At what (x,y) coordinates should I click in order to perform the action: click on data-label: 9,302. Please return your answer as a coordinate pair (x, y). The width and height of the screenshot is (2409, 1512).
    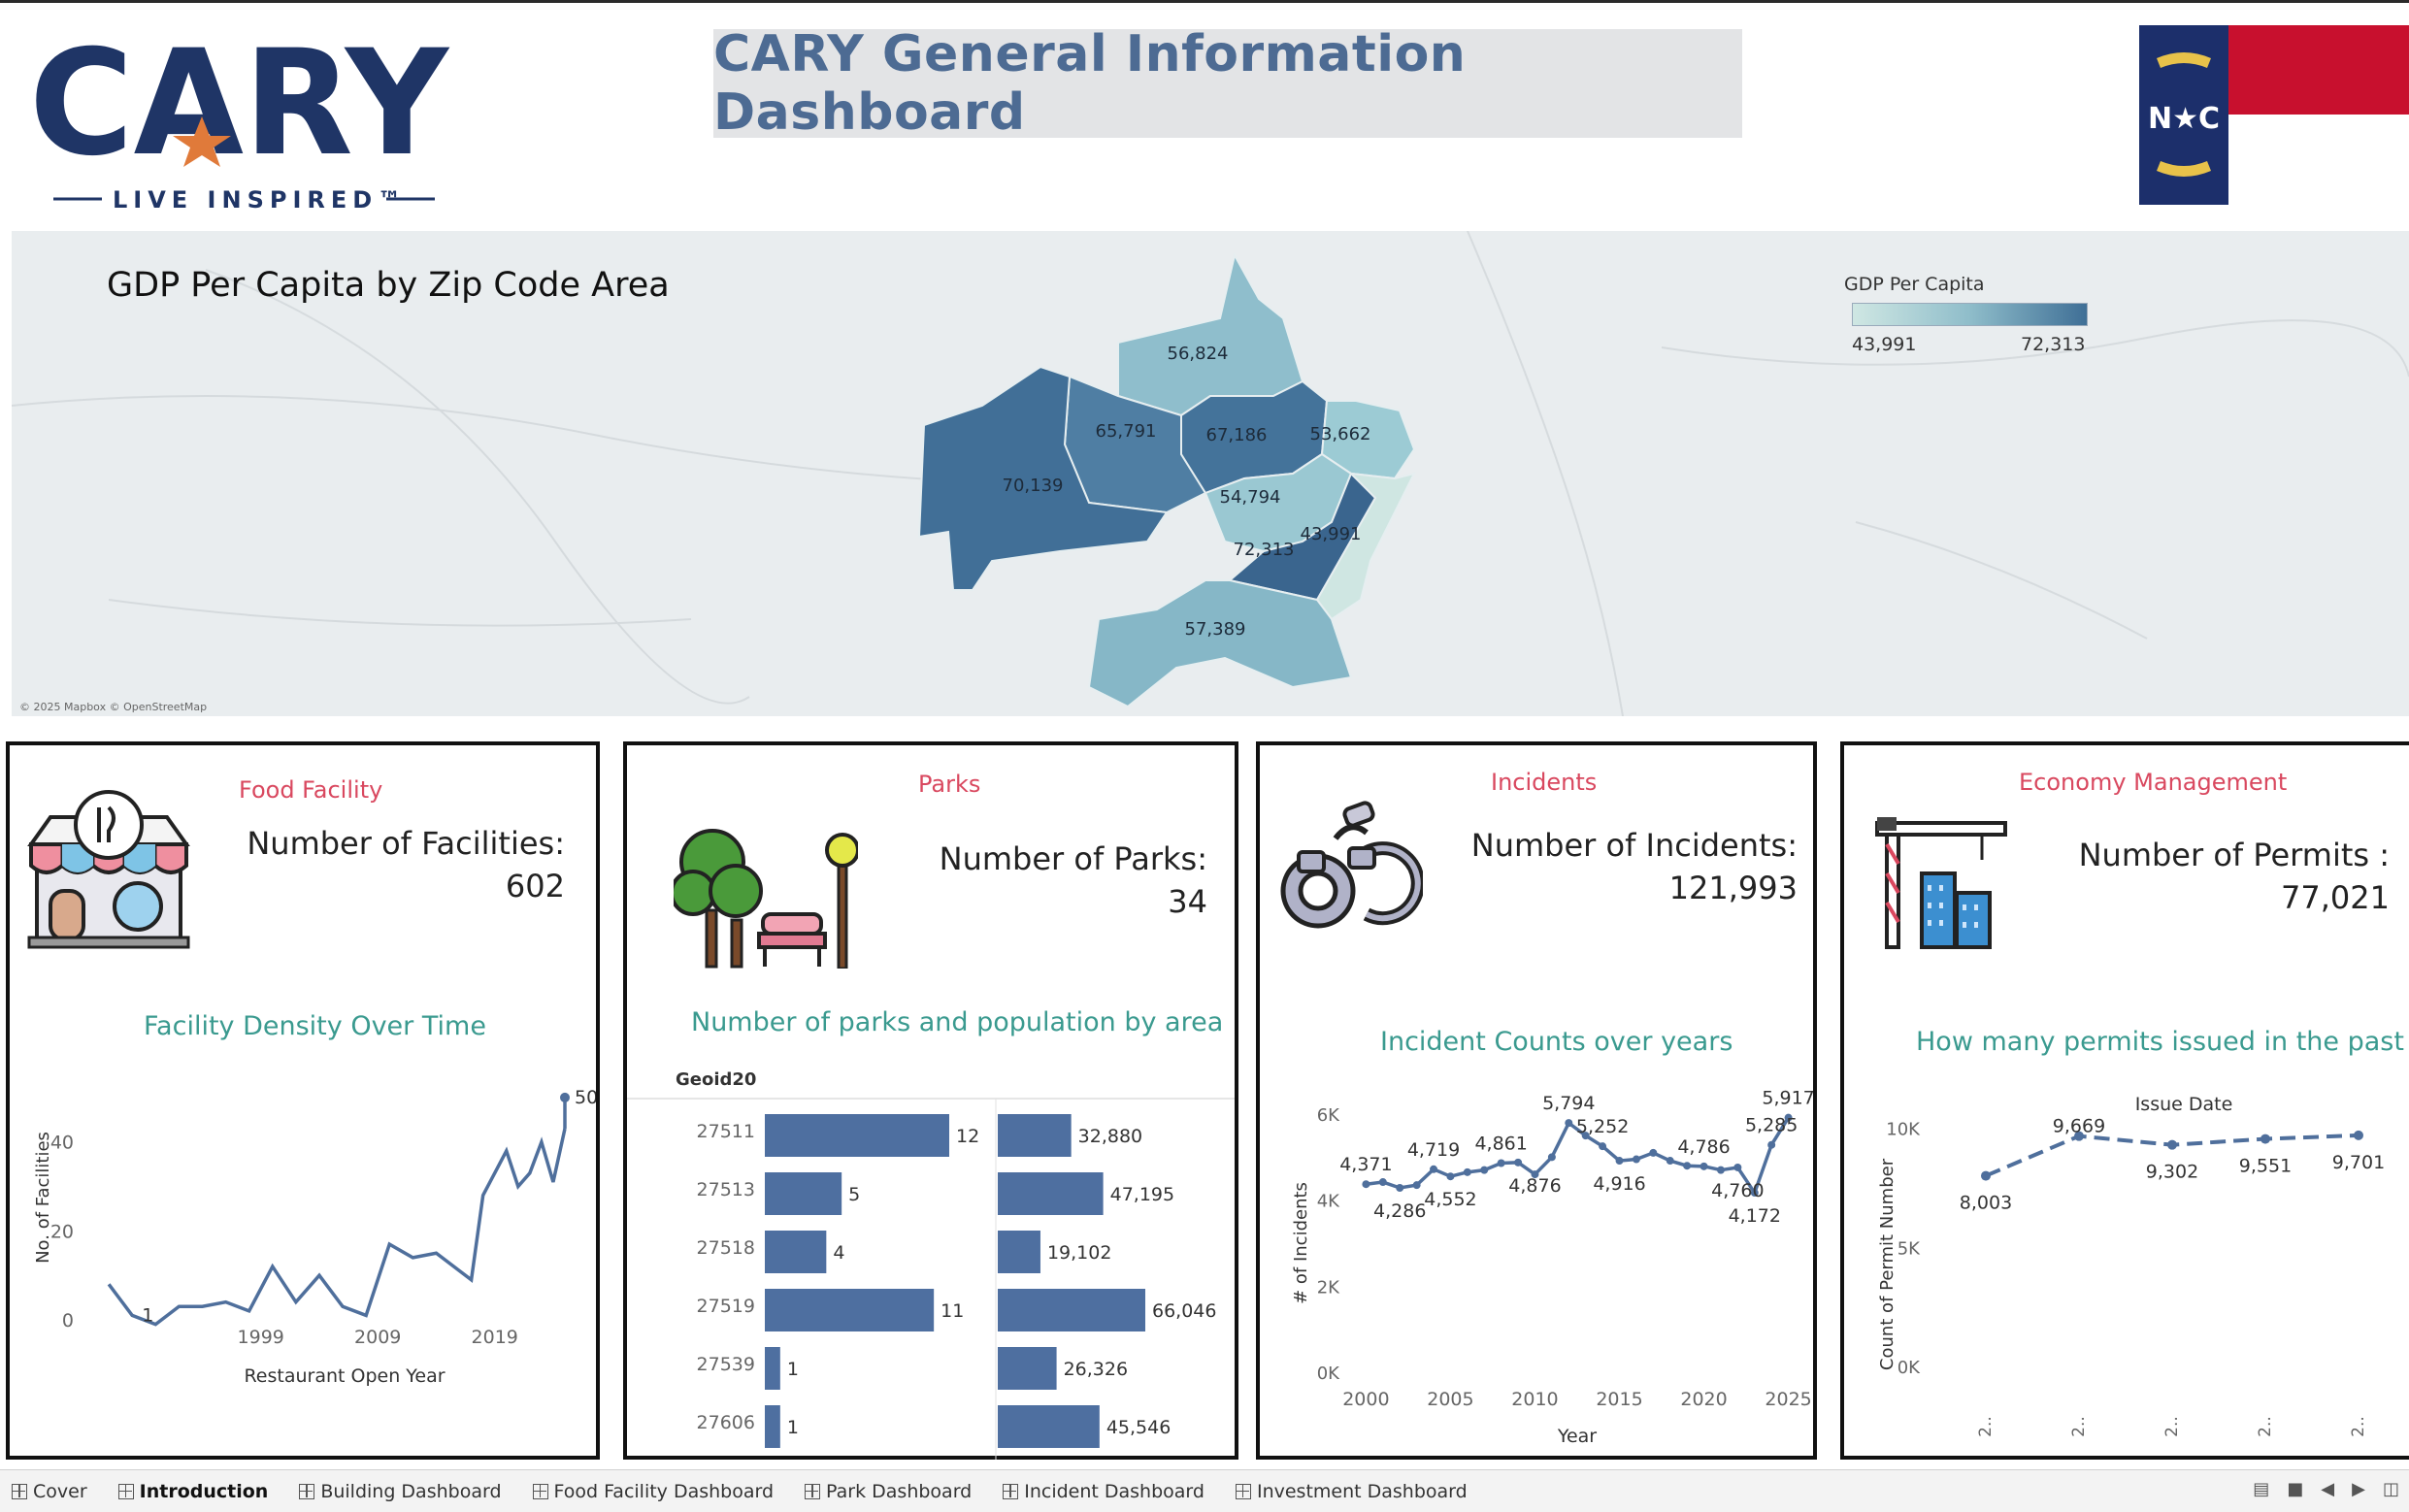
    Looking at the image, I should click on (2172, 1172).